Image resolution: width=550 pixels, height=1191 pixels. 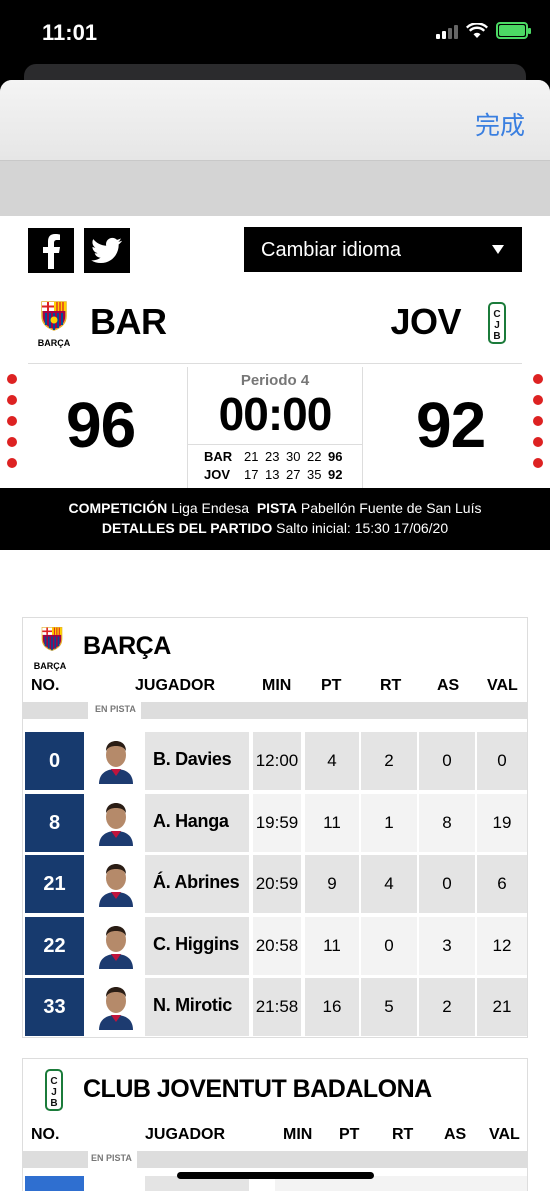 I want to click on stat-as: 3, so click(x=447, y=945).